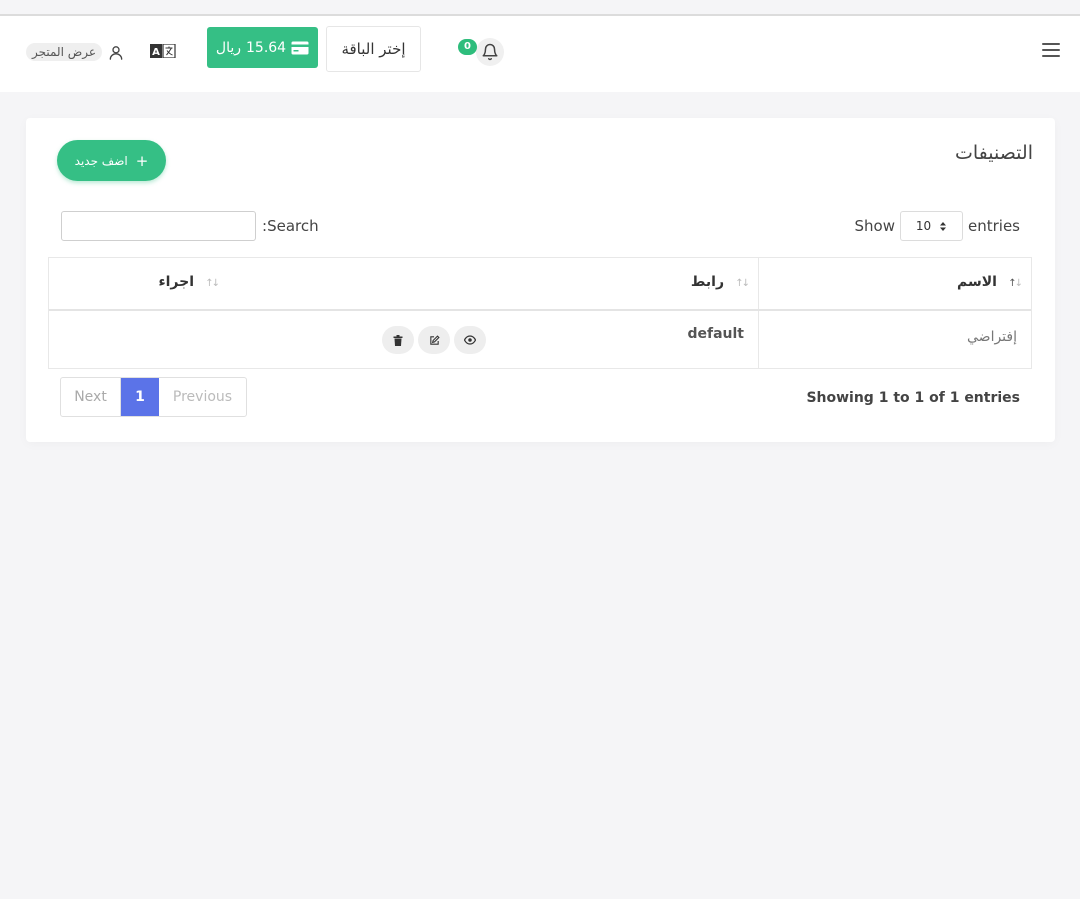 The image size is (1080, 899). I want to click on credit-card-icon, so click(300, 47).